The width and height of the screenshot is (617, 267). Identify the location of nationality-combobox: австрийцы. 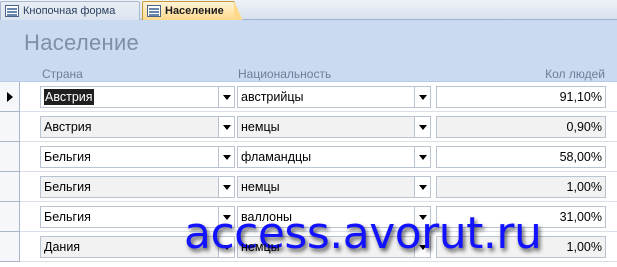
(334, 97).